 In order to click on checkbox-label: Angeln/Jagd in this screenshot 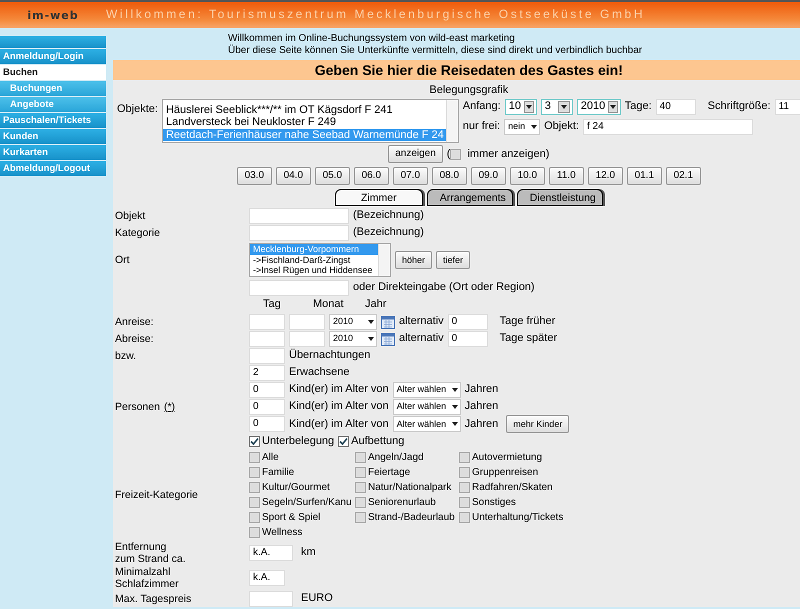, I will do `click(396, 458)`.